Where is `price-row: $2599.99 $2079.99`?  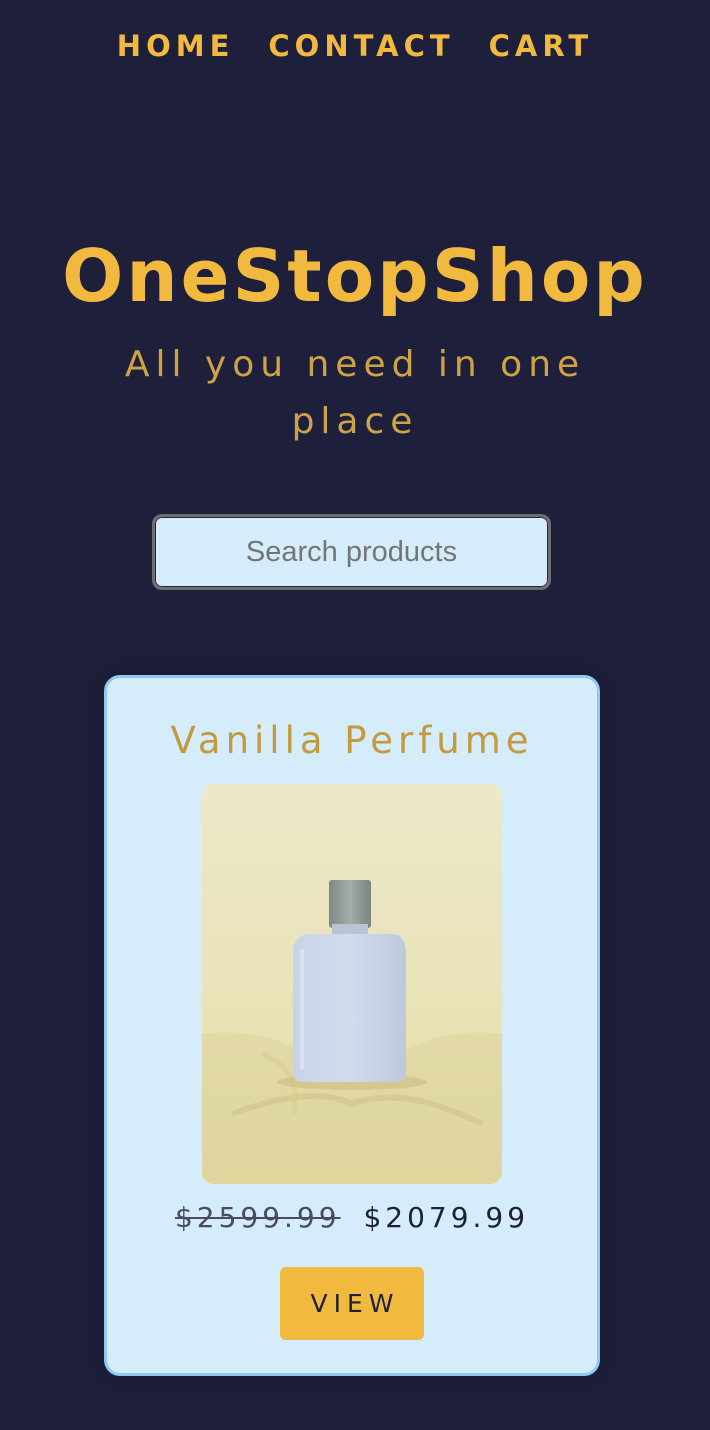 price-row: $2599.99 $2079.99 is located at coordinates (352, 1218).